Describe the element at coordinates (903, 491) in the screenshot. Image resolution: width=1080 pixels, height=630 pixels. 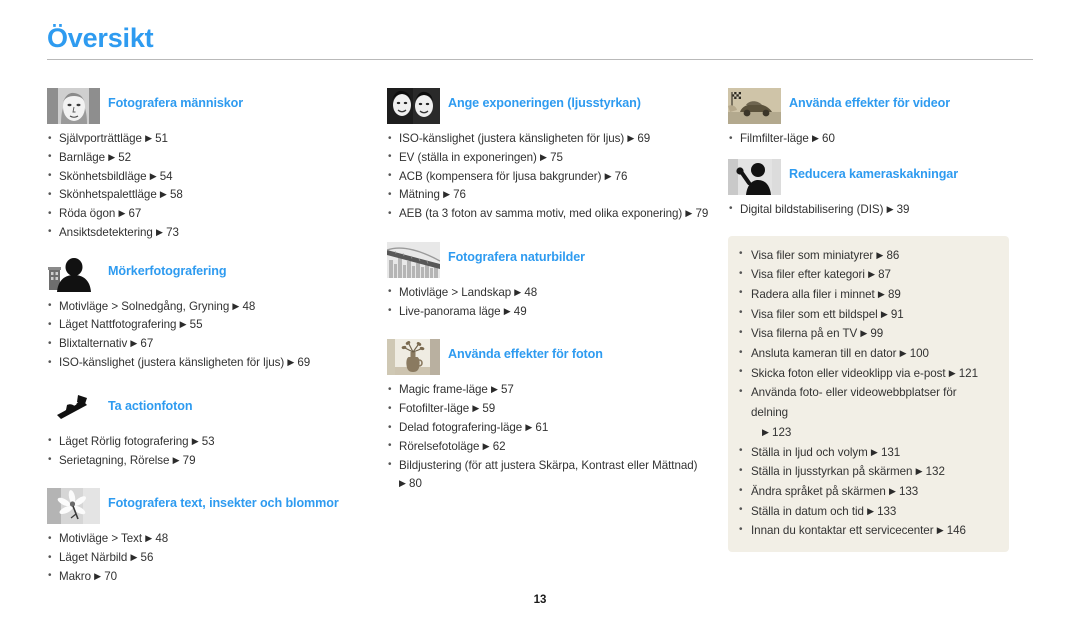
I see `page-ref: ▶ 133` at that location.